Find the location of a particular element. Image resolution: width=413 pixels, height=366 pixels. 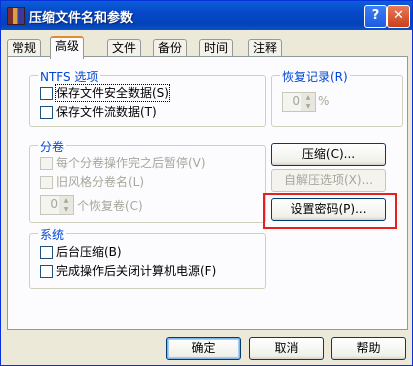

ntfs-options-group: NTFS 选项 保存文件安全数据(S) 保存文件流数据(T) is located at coordinates (147, 97).